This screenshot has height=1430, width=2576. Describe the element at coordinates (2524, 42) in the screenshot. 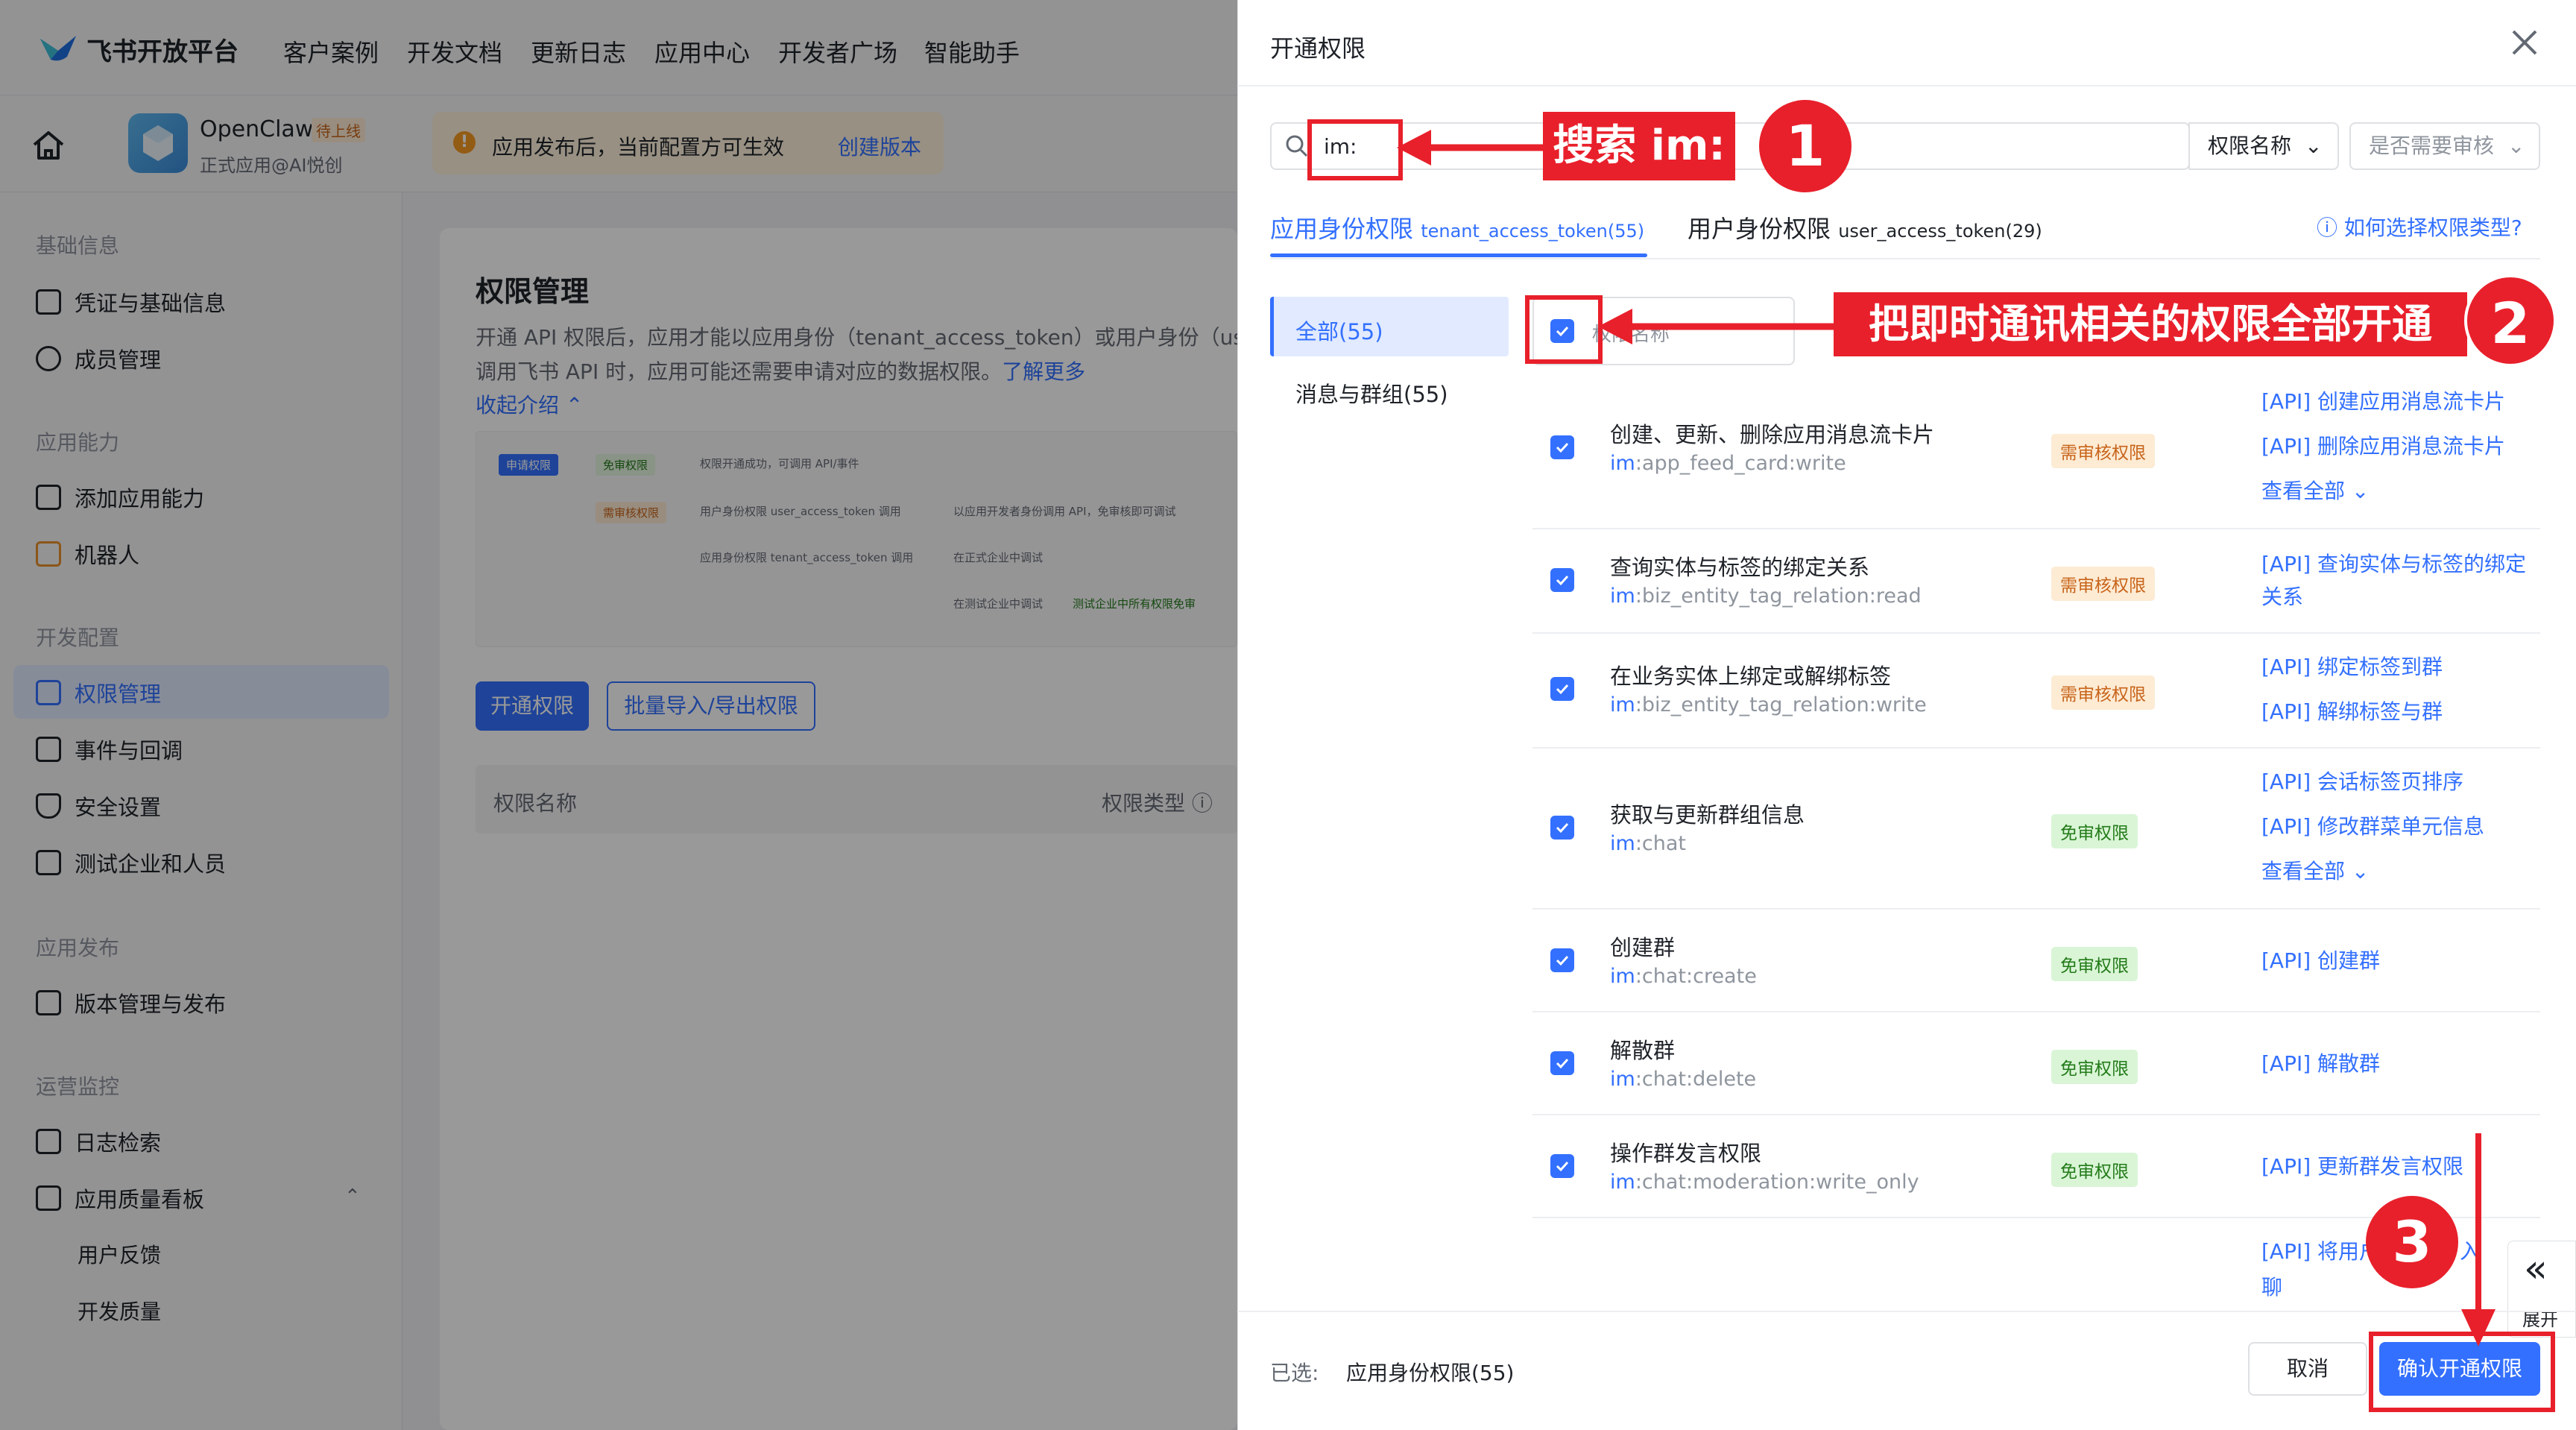

I see `close-icon` at that location.